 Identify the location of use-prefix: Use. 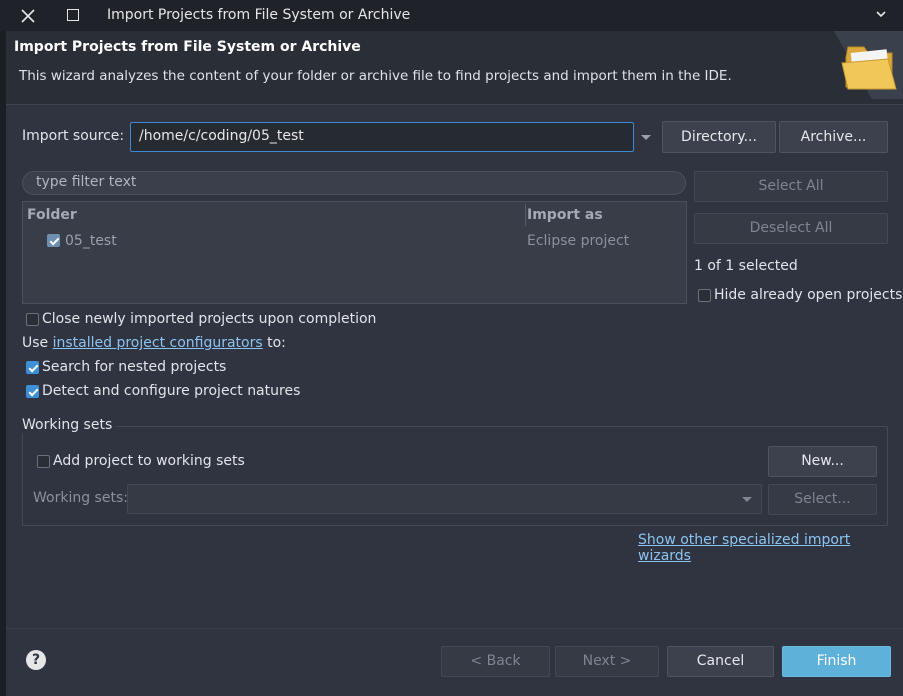
(35, 343).